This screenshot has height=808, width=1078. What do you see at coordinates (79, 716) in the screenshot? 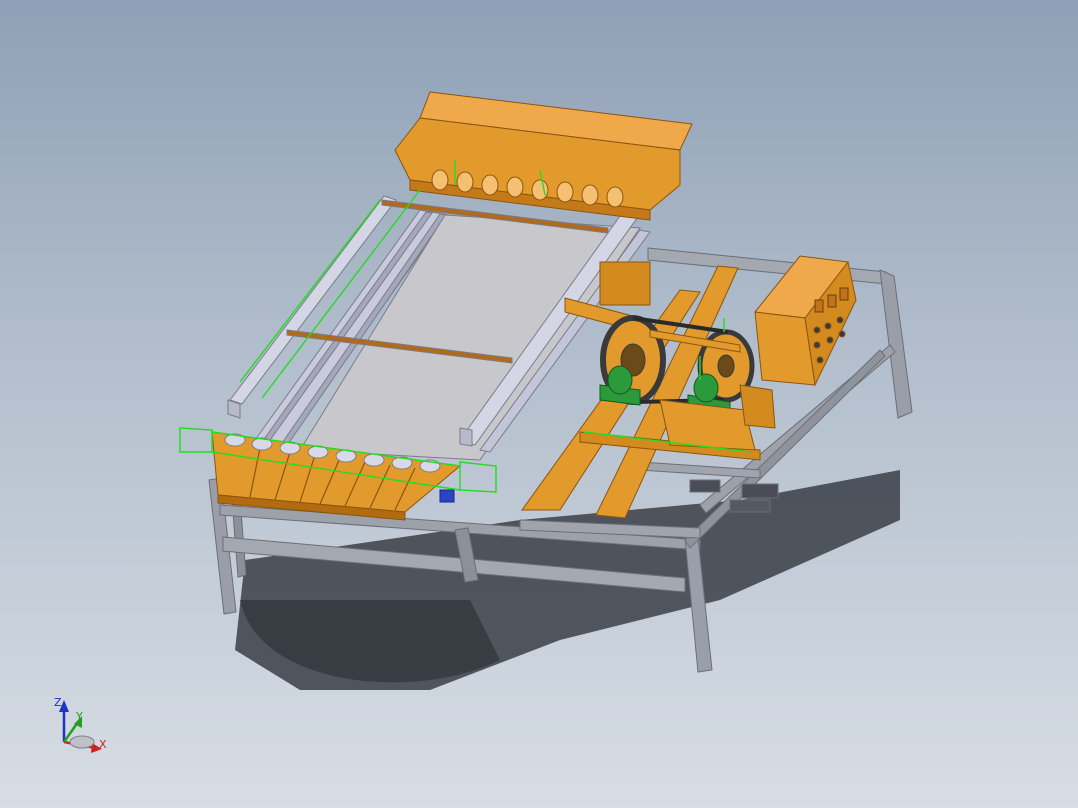
I see `y-axis-label: Y` at bounding box center [79, 716].